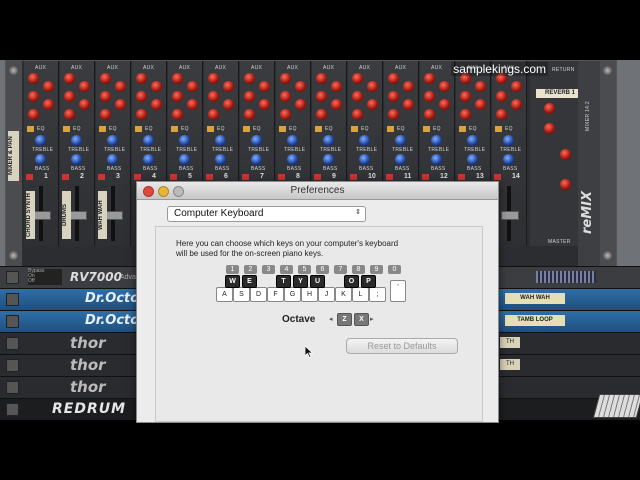  Describe the element at coordinates (368, 281) in the screenshot. I see `black-key: P` at that location.